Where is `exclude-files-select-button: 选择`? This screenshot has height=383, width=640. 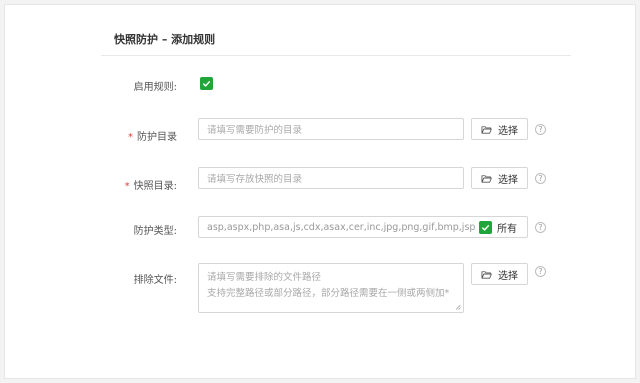 exclude-files-select-button: 选择 is located at coordinates (499, 274).